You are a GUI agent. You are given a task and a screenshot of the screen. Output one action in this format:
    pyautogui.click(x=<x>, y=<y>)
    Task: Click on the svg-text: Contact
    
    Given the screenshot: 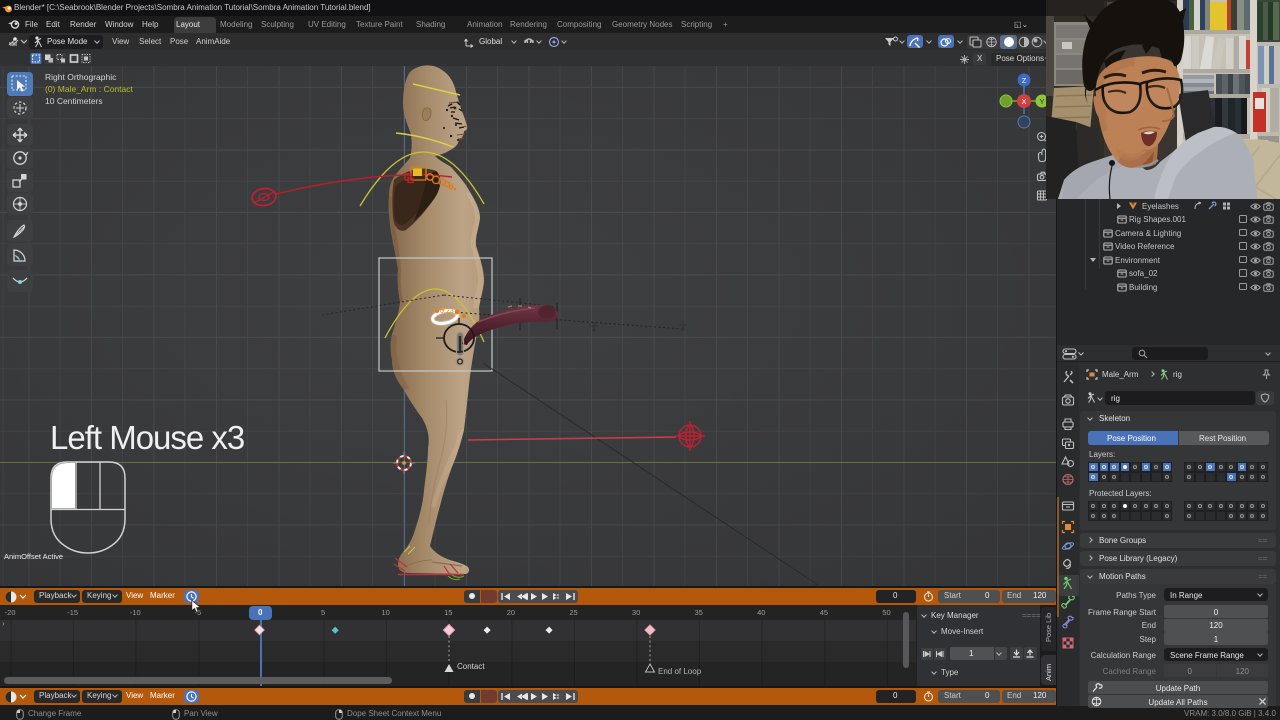 What is the action you would take?
    pyautogui.click(x=471, y=666)
    